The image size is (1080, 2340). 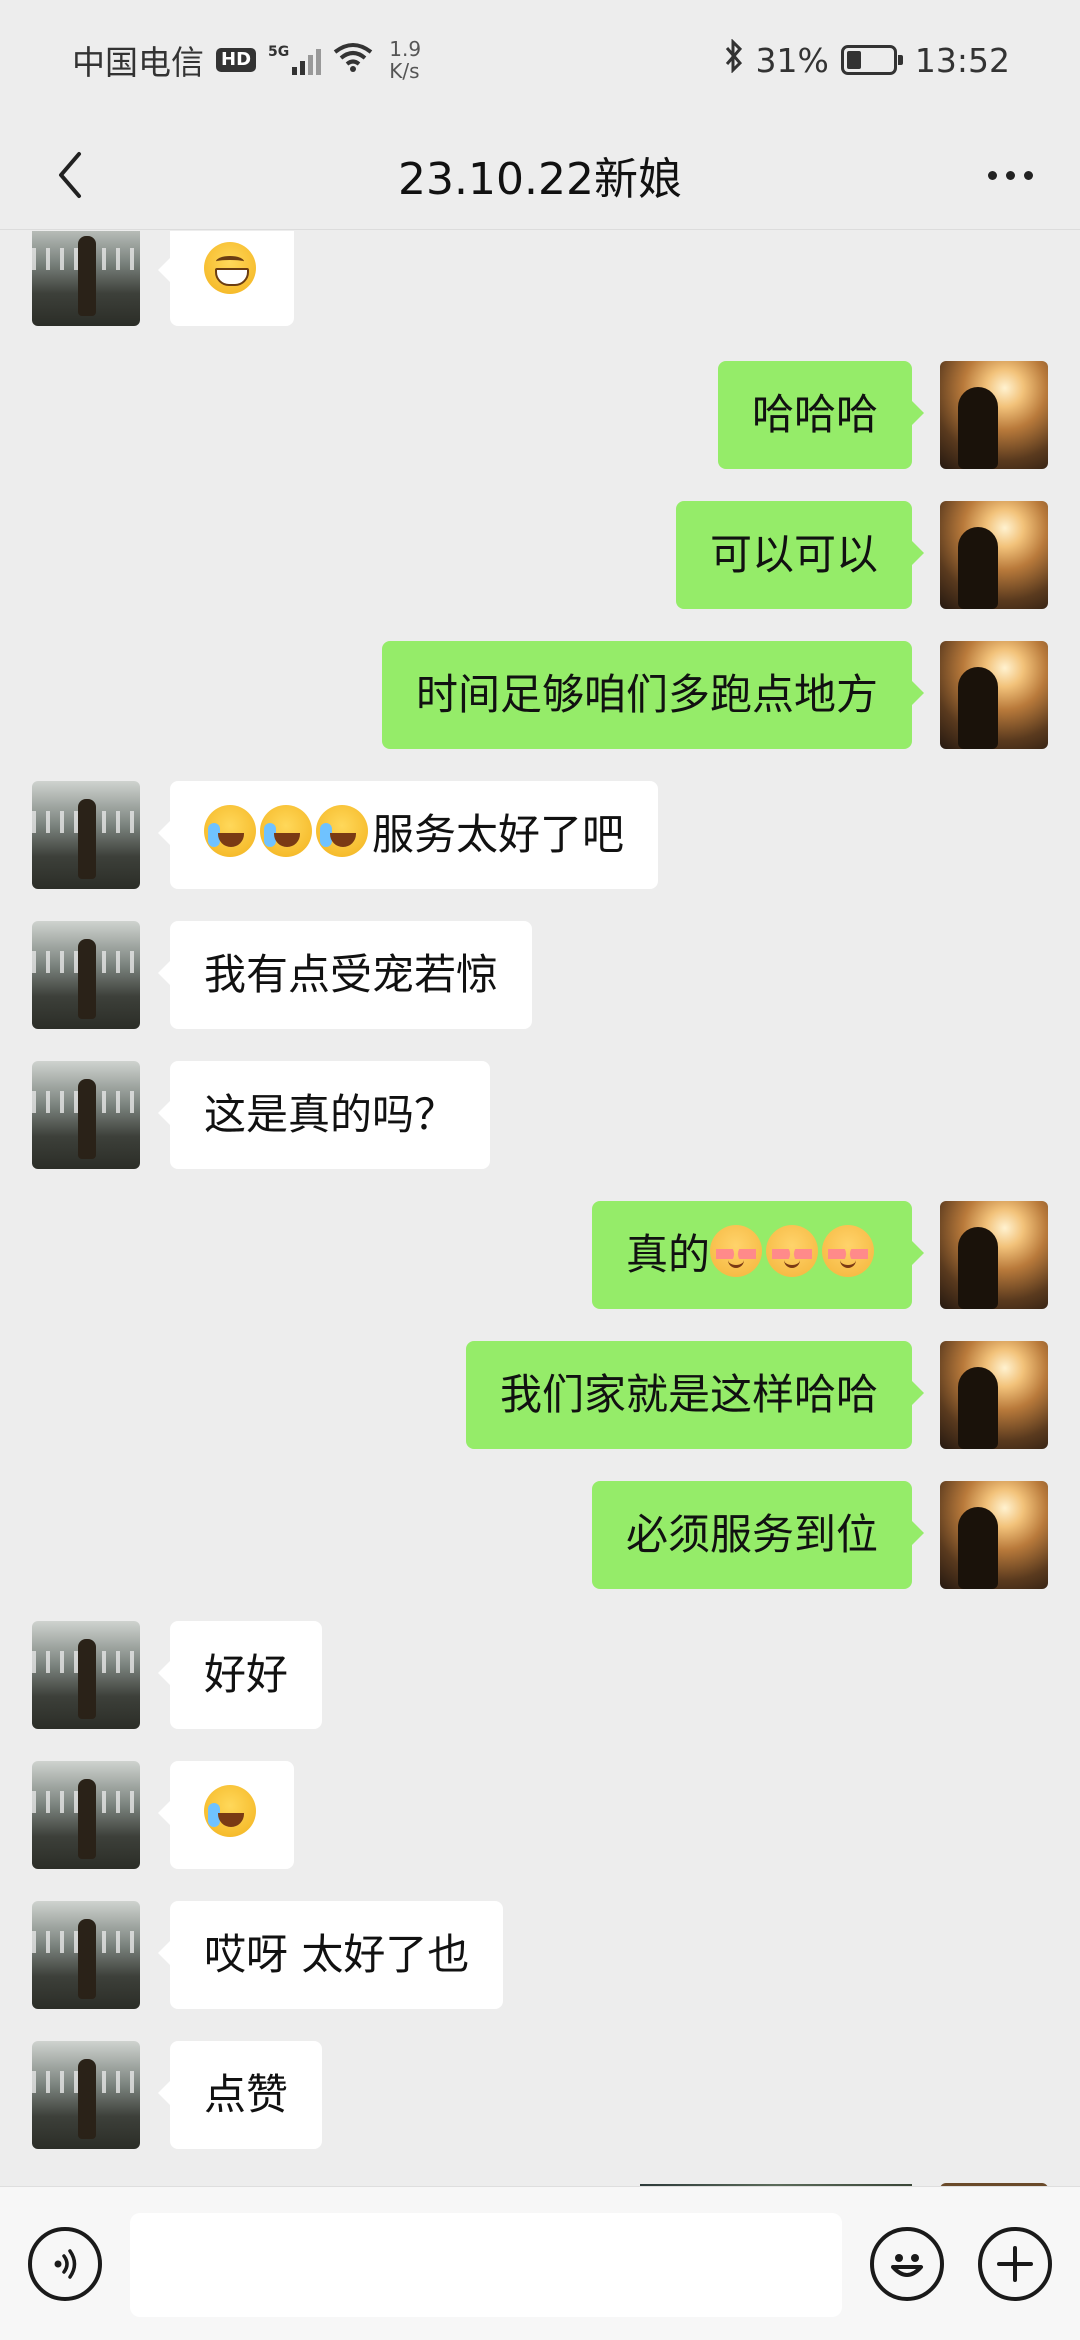 I want to click on signal-icon: 5G, so click(x=295, y=59).